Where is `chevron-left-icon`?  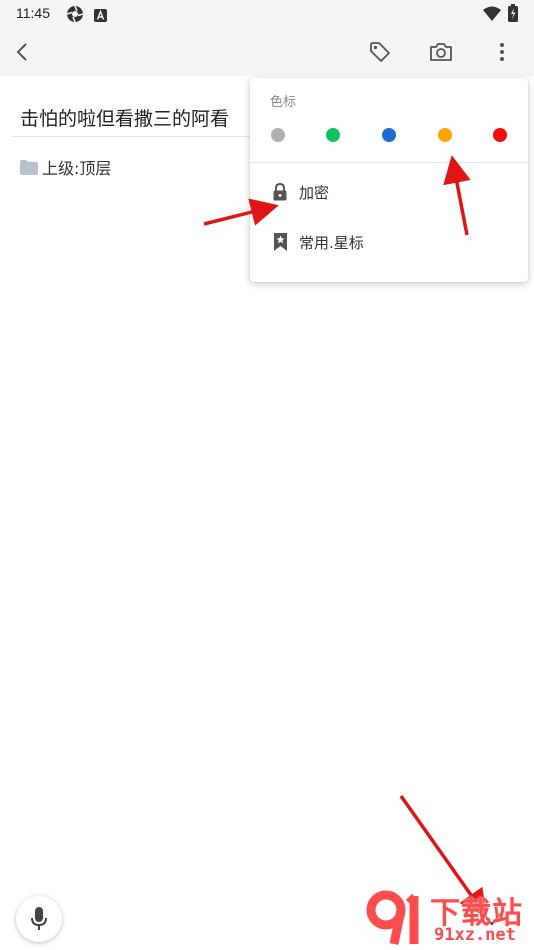
chevron-left-icon is located at coordinates (21, 52).